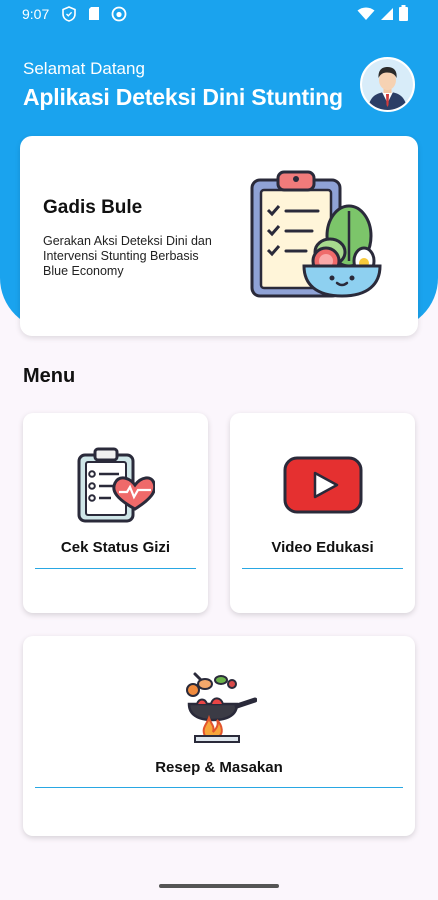  What do you see at coordinates (403, 13) in the screenshot?
I see `battery-icon` at bounding box center [403, 13].